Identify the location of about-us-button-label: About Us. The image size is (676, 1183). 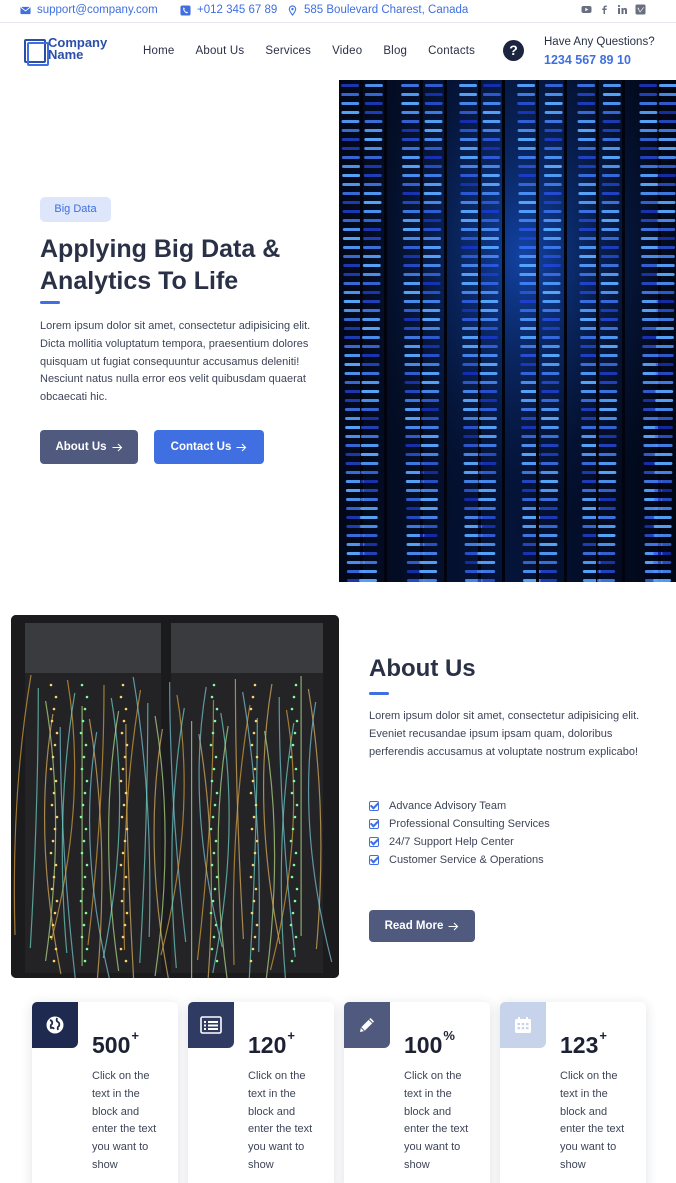
(81, 447).